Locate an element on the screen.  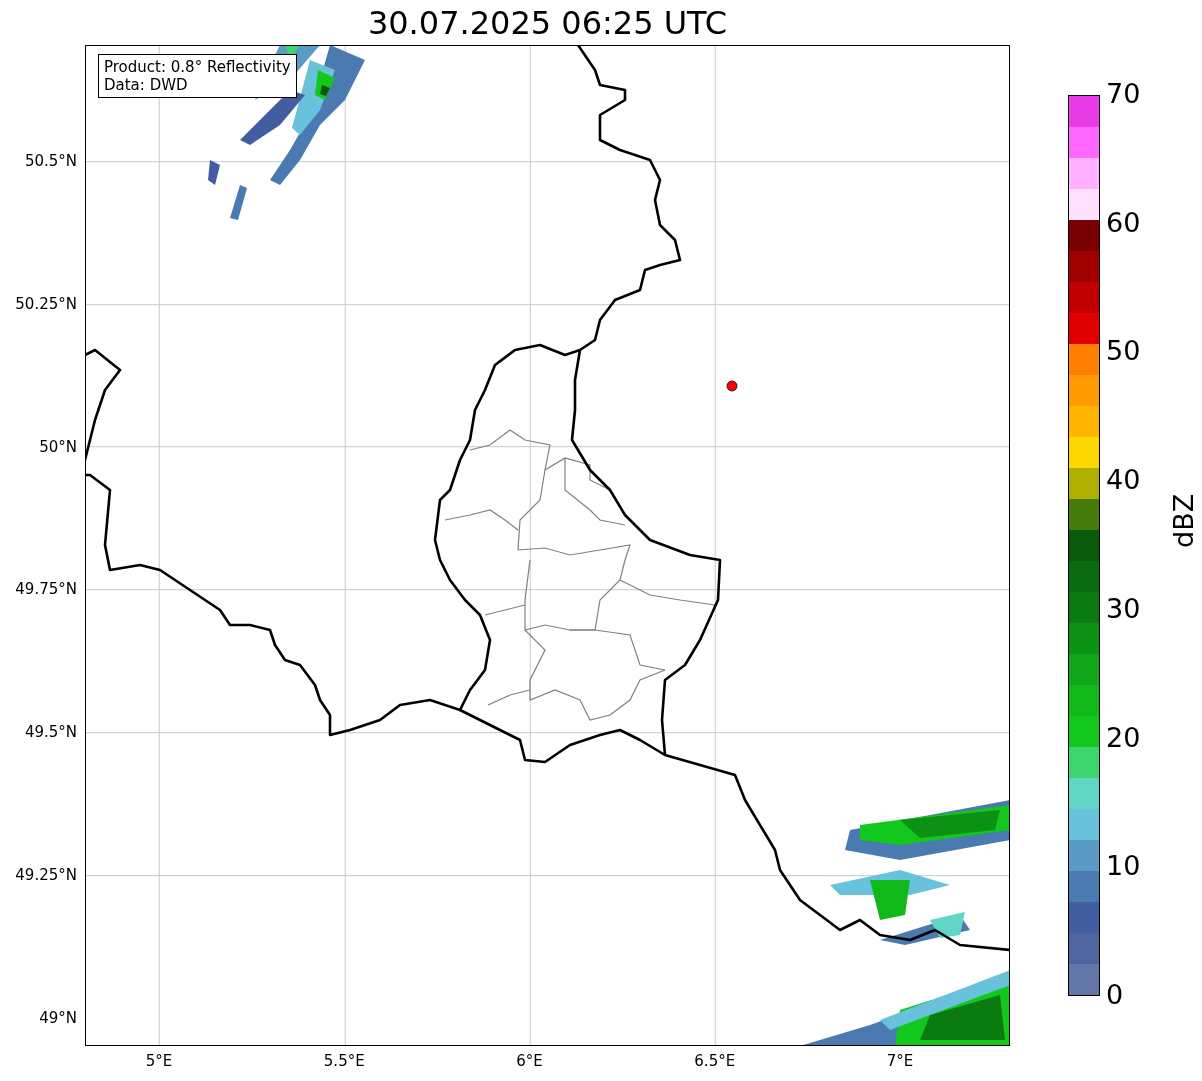
latitude-label: 49.5°N is located at coordinates (50, 732).